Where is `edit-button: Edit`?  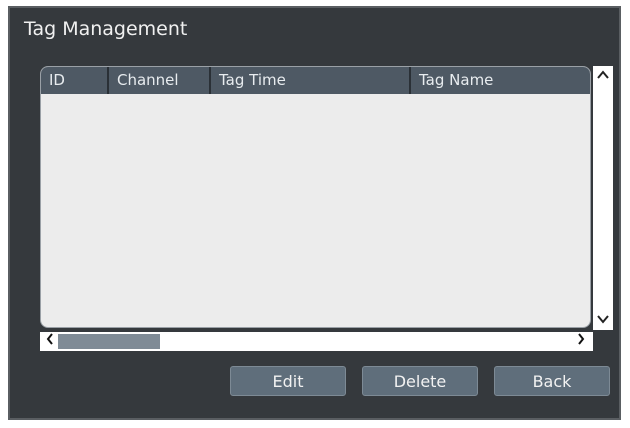
edit-button: Edit is located at coordinates (288, 381).